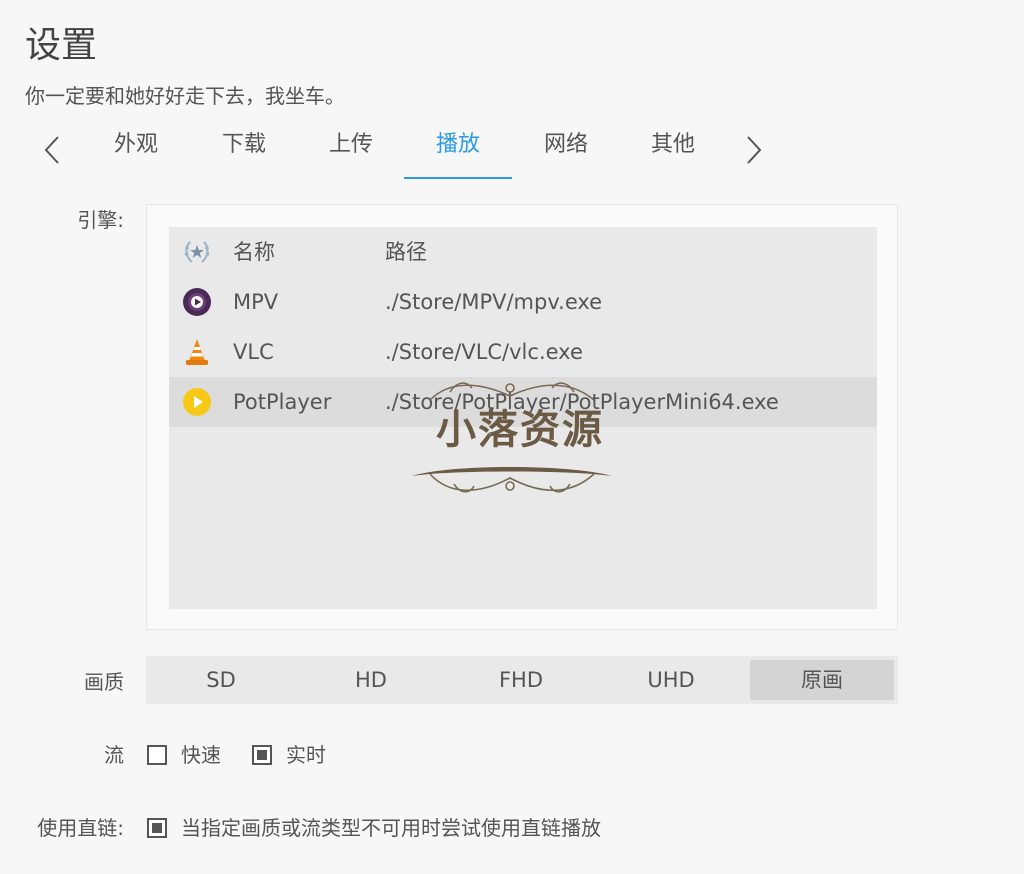 Image resolution: width=1024 pixels, height=874 pixels. Describe the element at coordinates (566, 152) in the screenshot. I see `tab-network: 网络` at that location.